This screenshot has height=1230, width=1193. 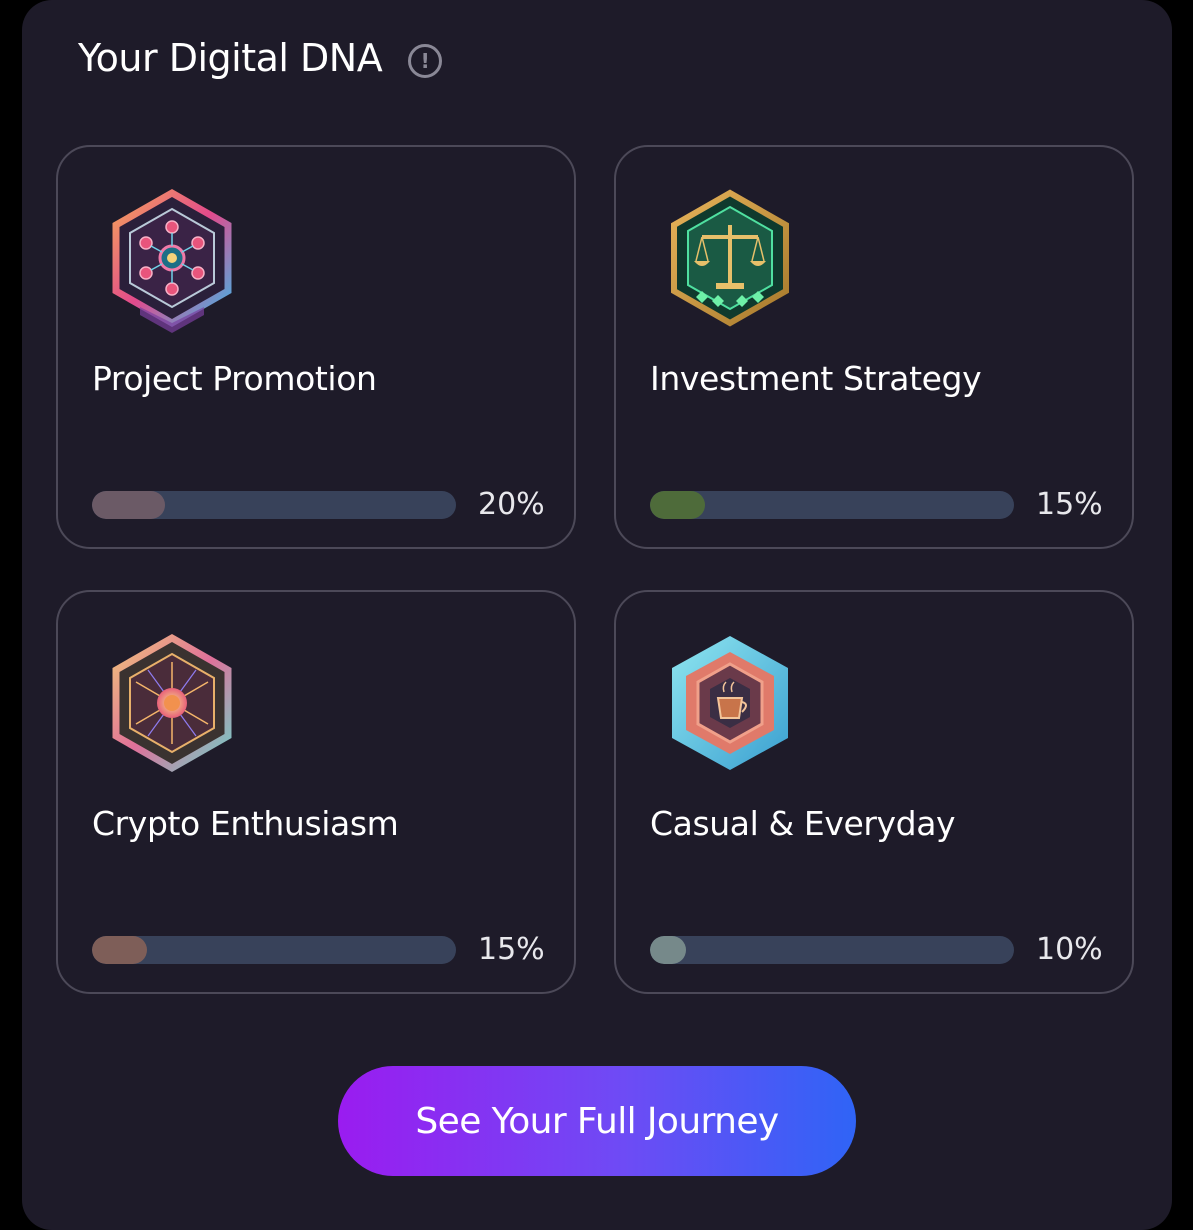 I want to click on dna-card-project-promotion: Project Promotion 20%, so click(x=316, y=347).